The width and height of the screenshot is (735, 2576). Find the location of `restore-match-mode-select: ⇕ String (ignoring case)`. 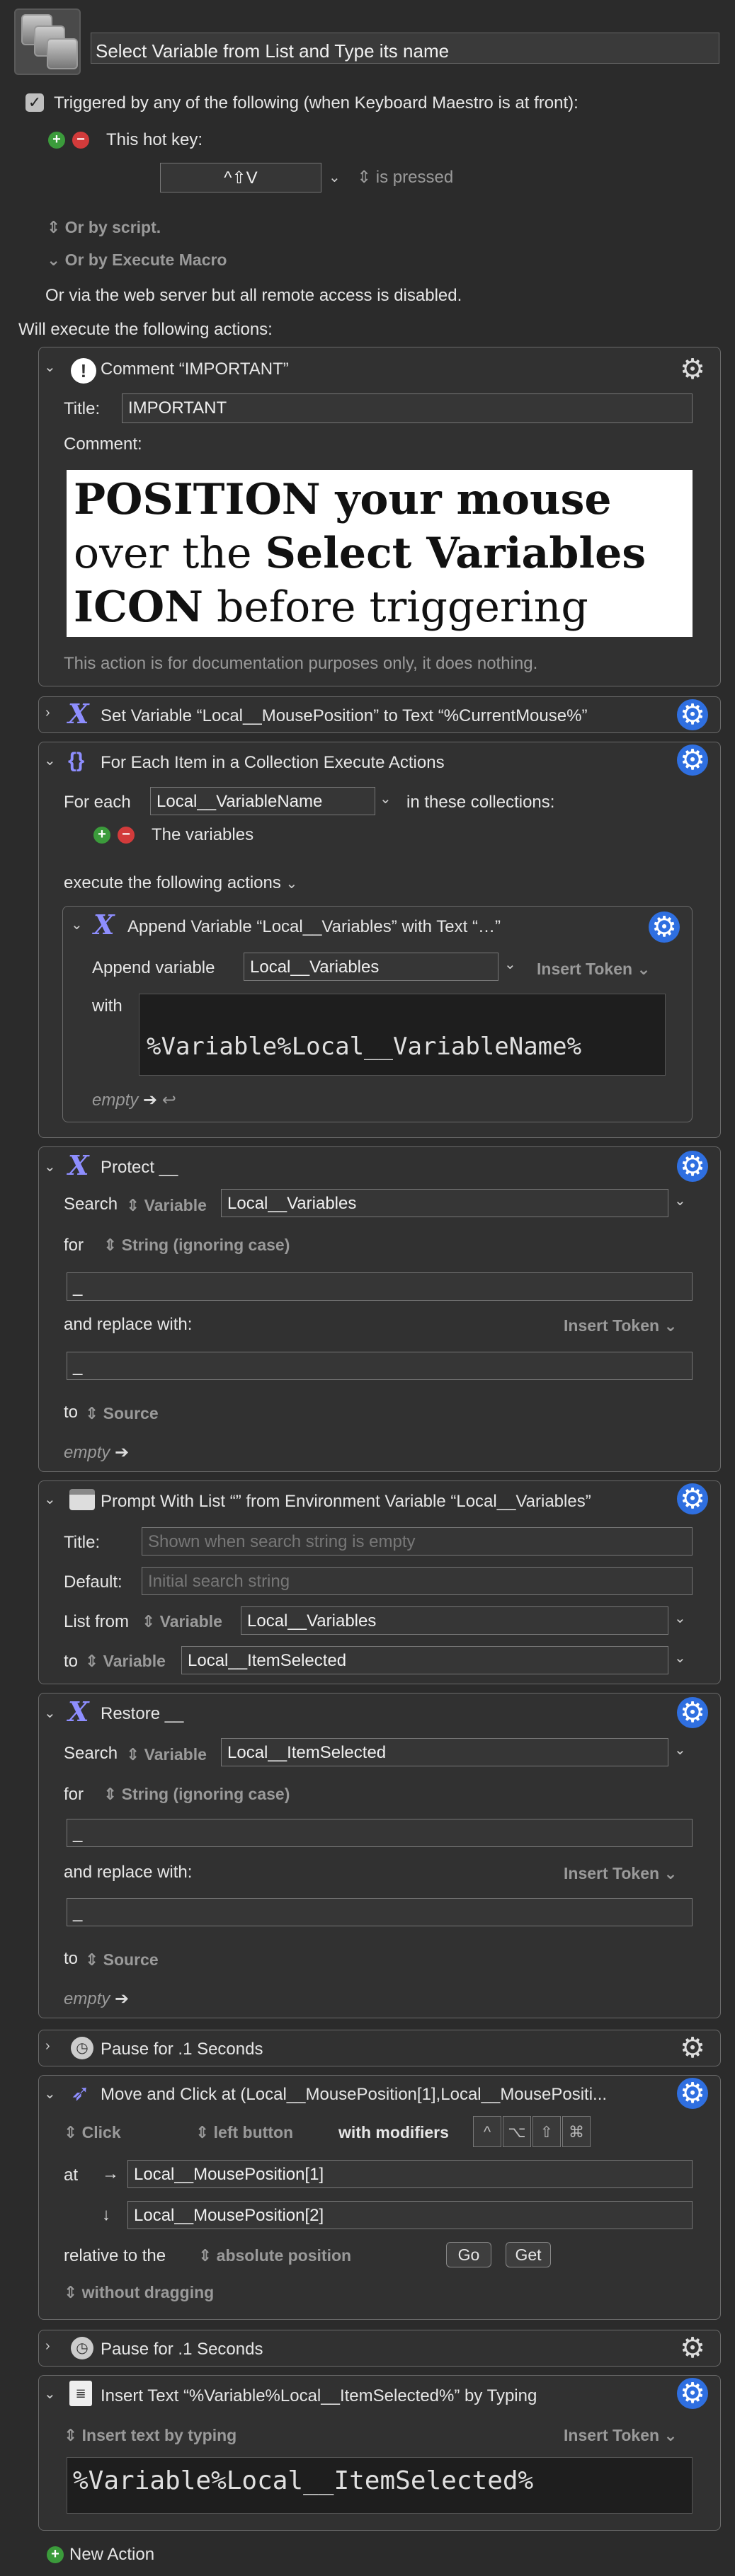

restore-match-mode-select: ⇕ String (ignoring case) is located at coordinates (197, 1795).